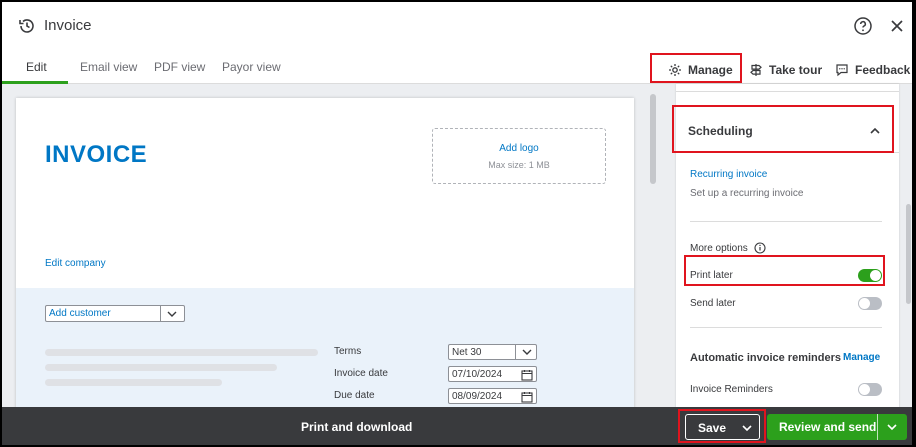  Describe the element at coordinates (348, 351) in the screenshot. I see `terms-label: Terms` at that location.